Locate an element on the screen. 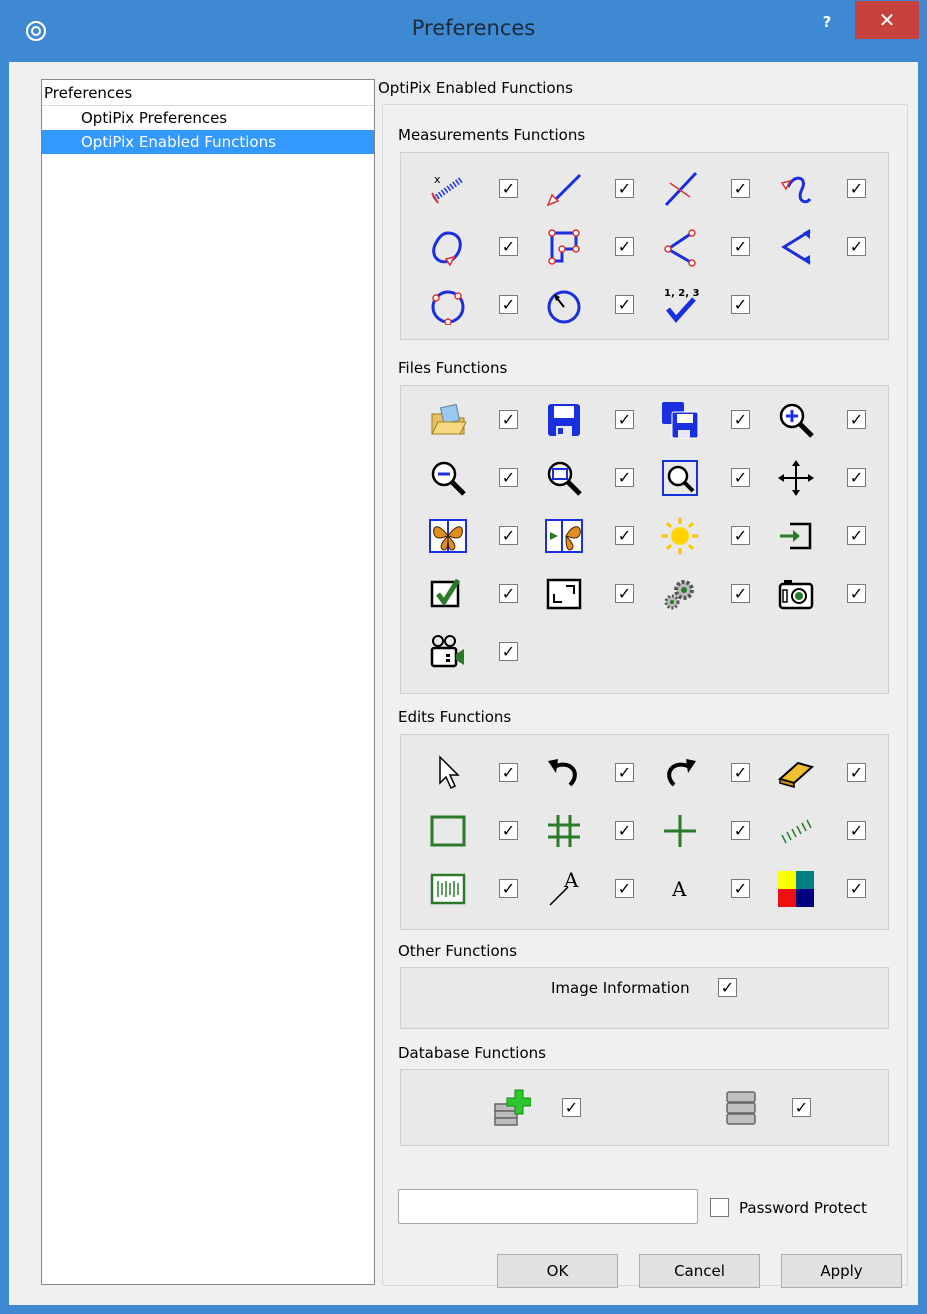 The image size is (927, 1314). zoom-window-checkbox: ✓ is located at coordinates (624, 477).